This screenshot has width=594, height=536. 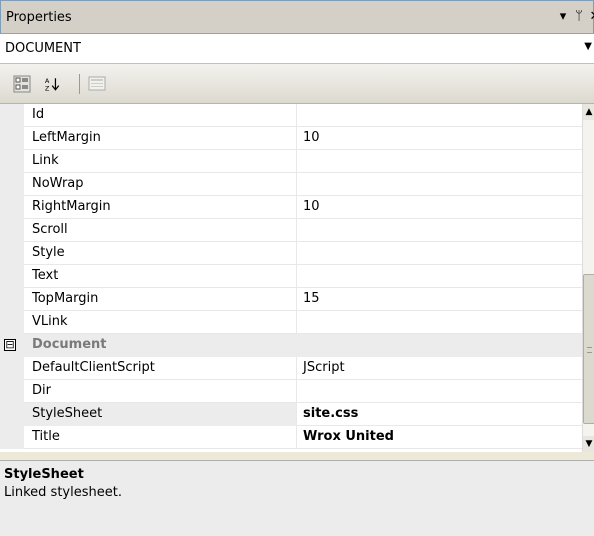 I want to click on dropdown-arrow-icon: ▾, so click(x=563, y=17).